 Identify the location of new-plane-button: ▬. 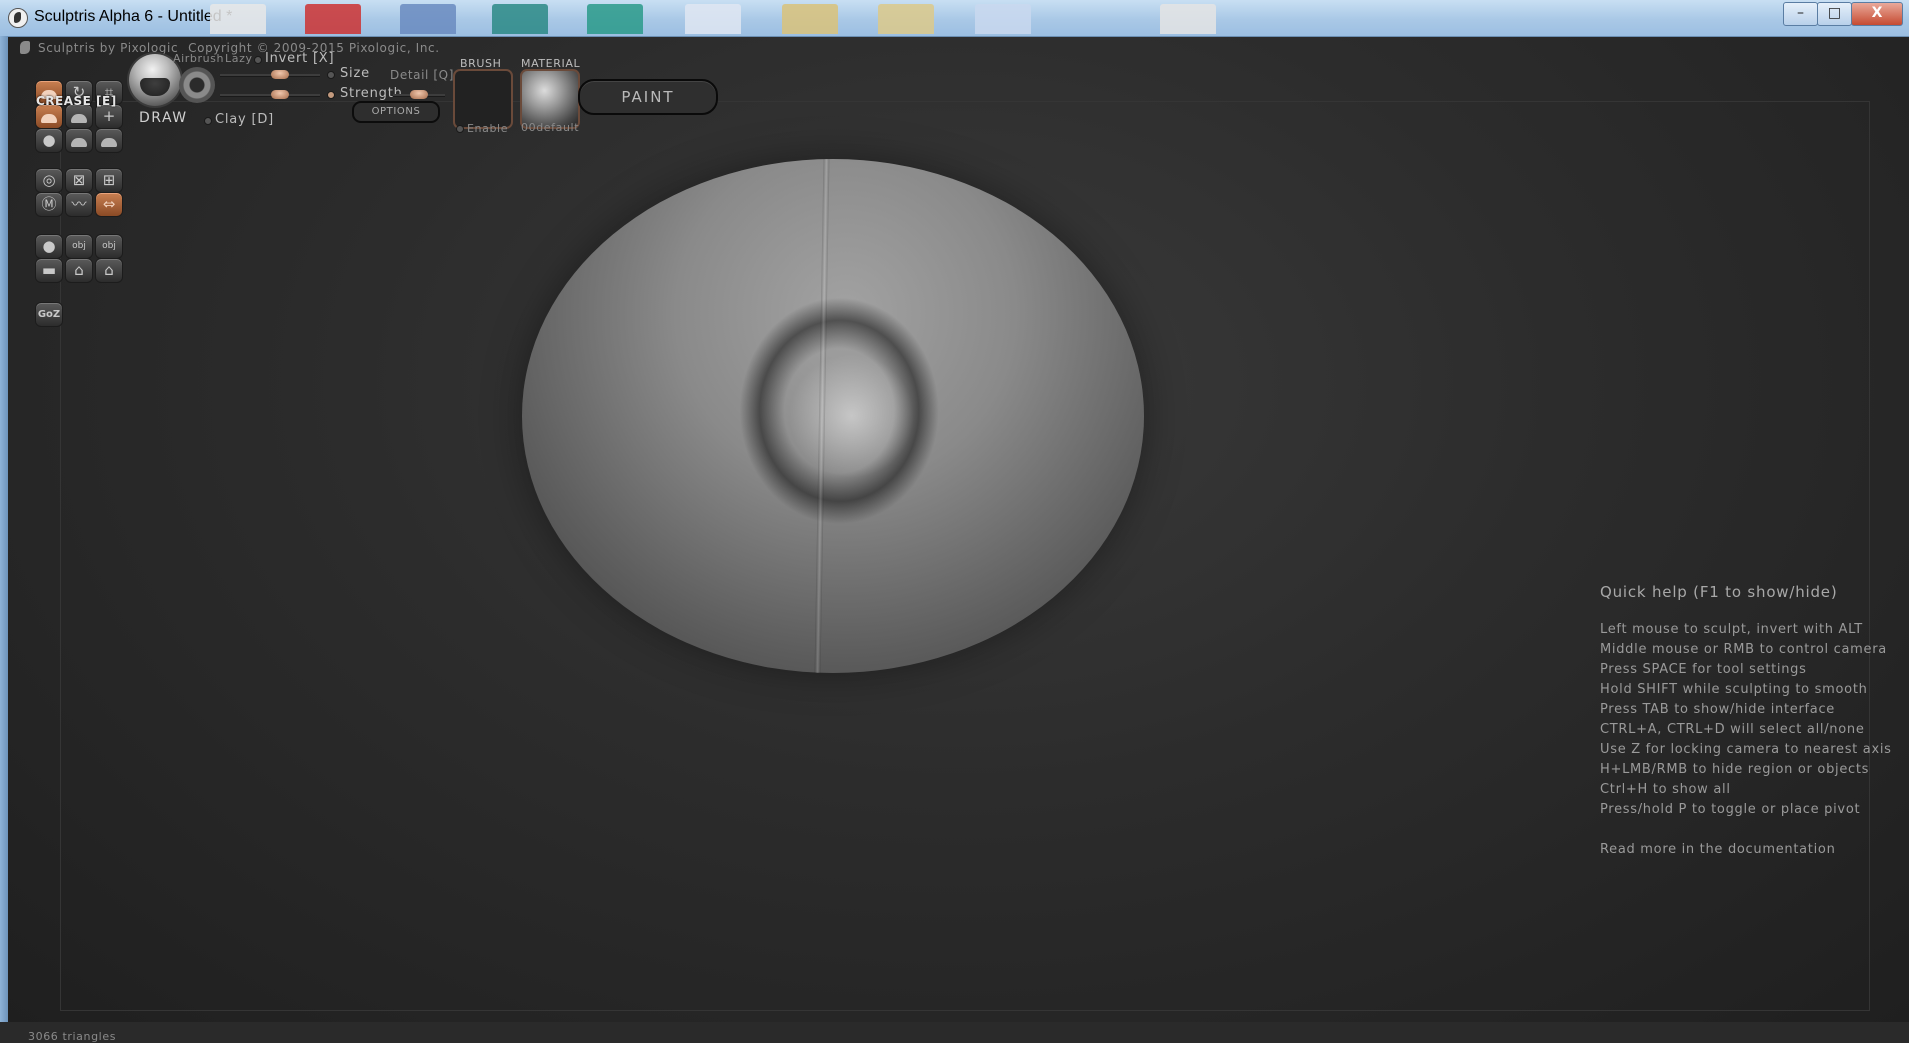
(49, 270).